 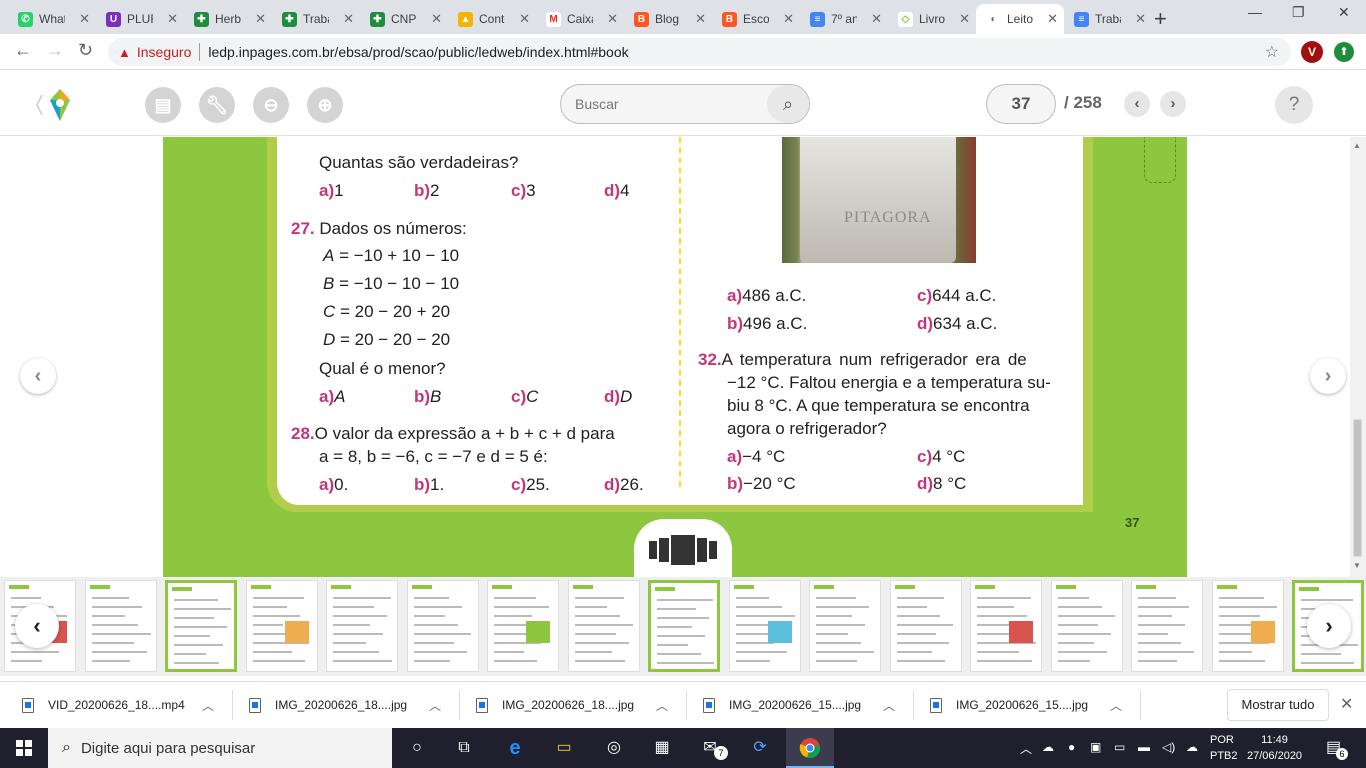 I want to click on prev-page-icon: ‹, so click(x=1137, y=104).